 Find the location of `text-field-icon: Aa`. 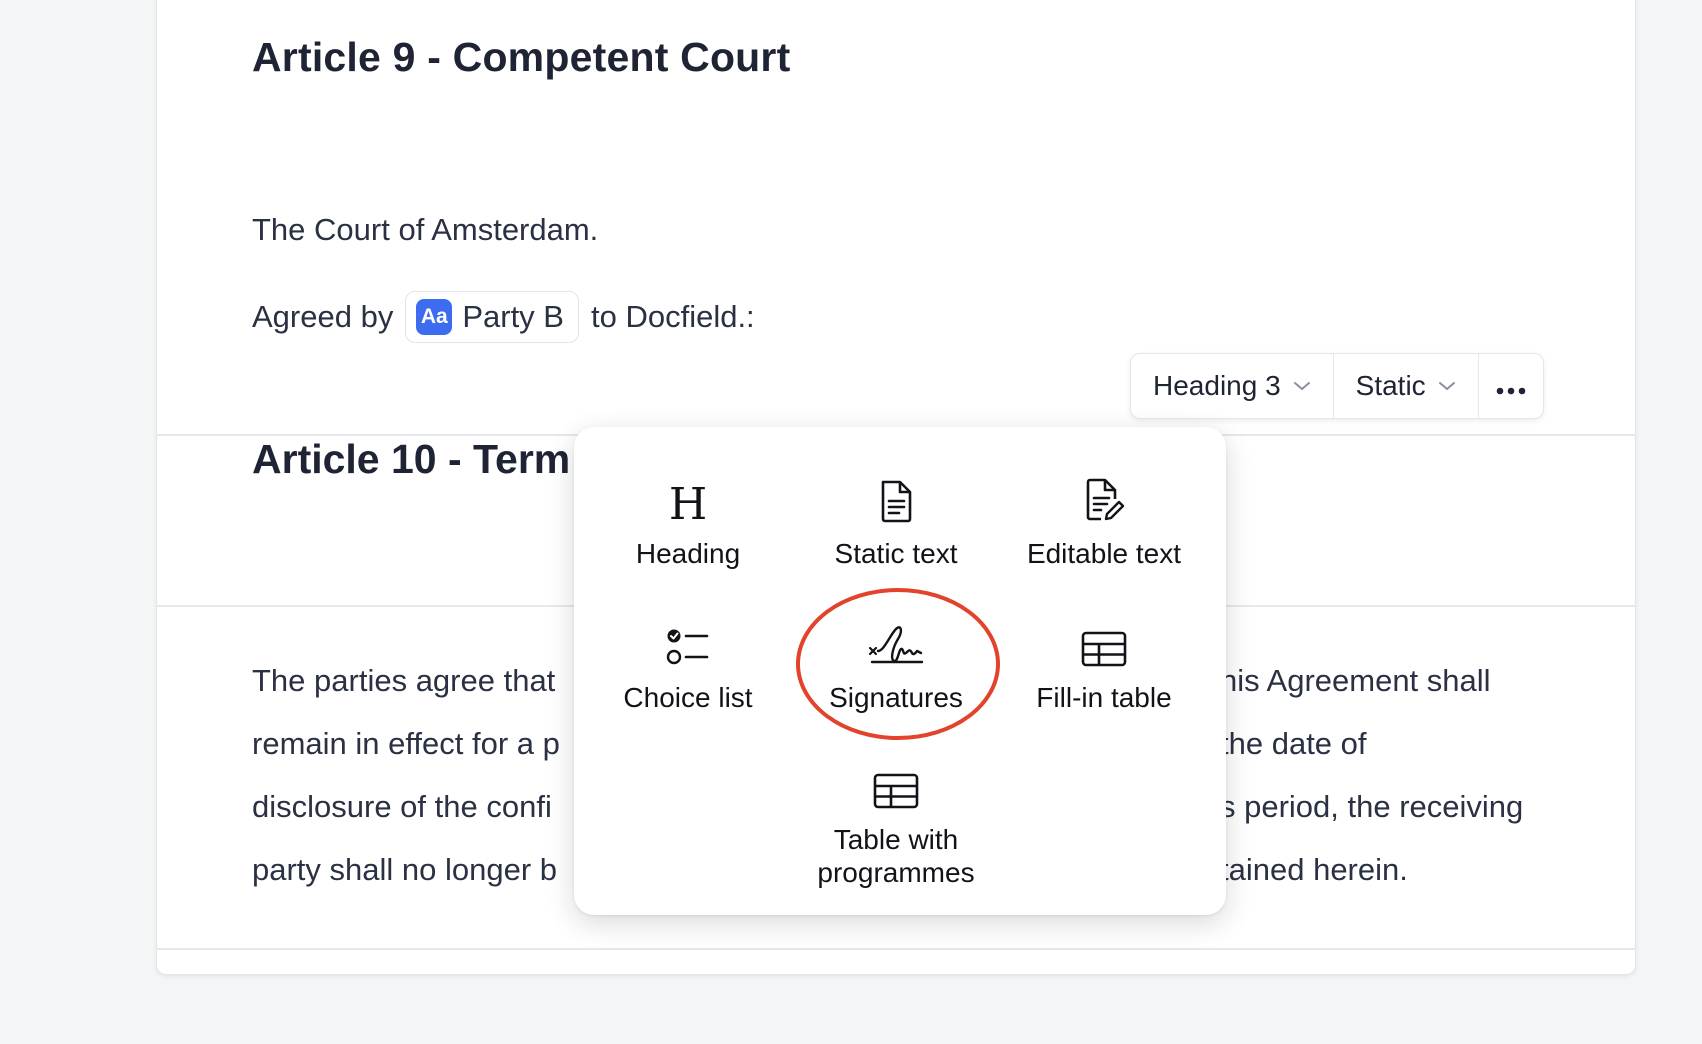

text-field-icon: Aa is located at coordinates (434, 317).